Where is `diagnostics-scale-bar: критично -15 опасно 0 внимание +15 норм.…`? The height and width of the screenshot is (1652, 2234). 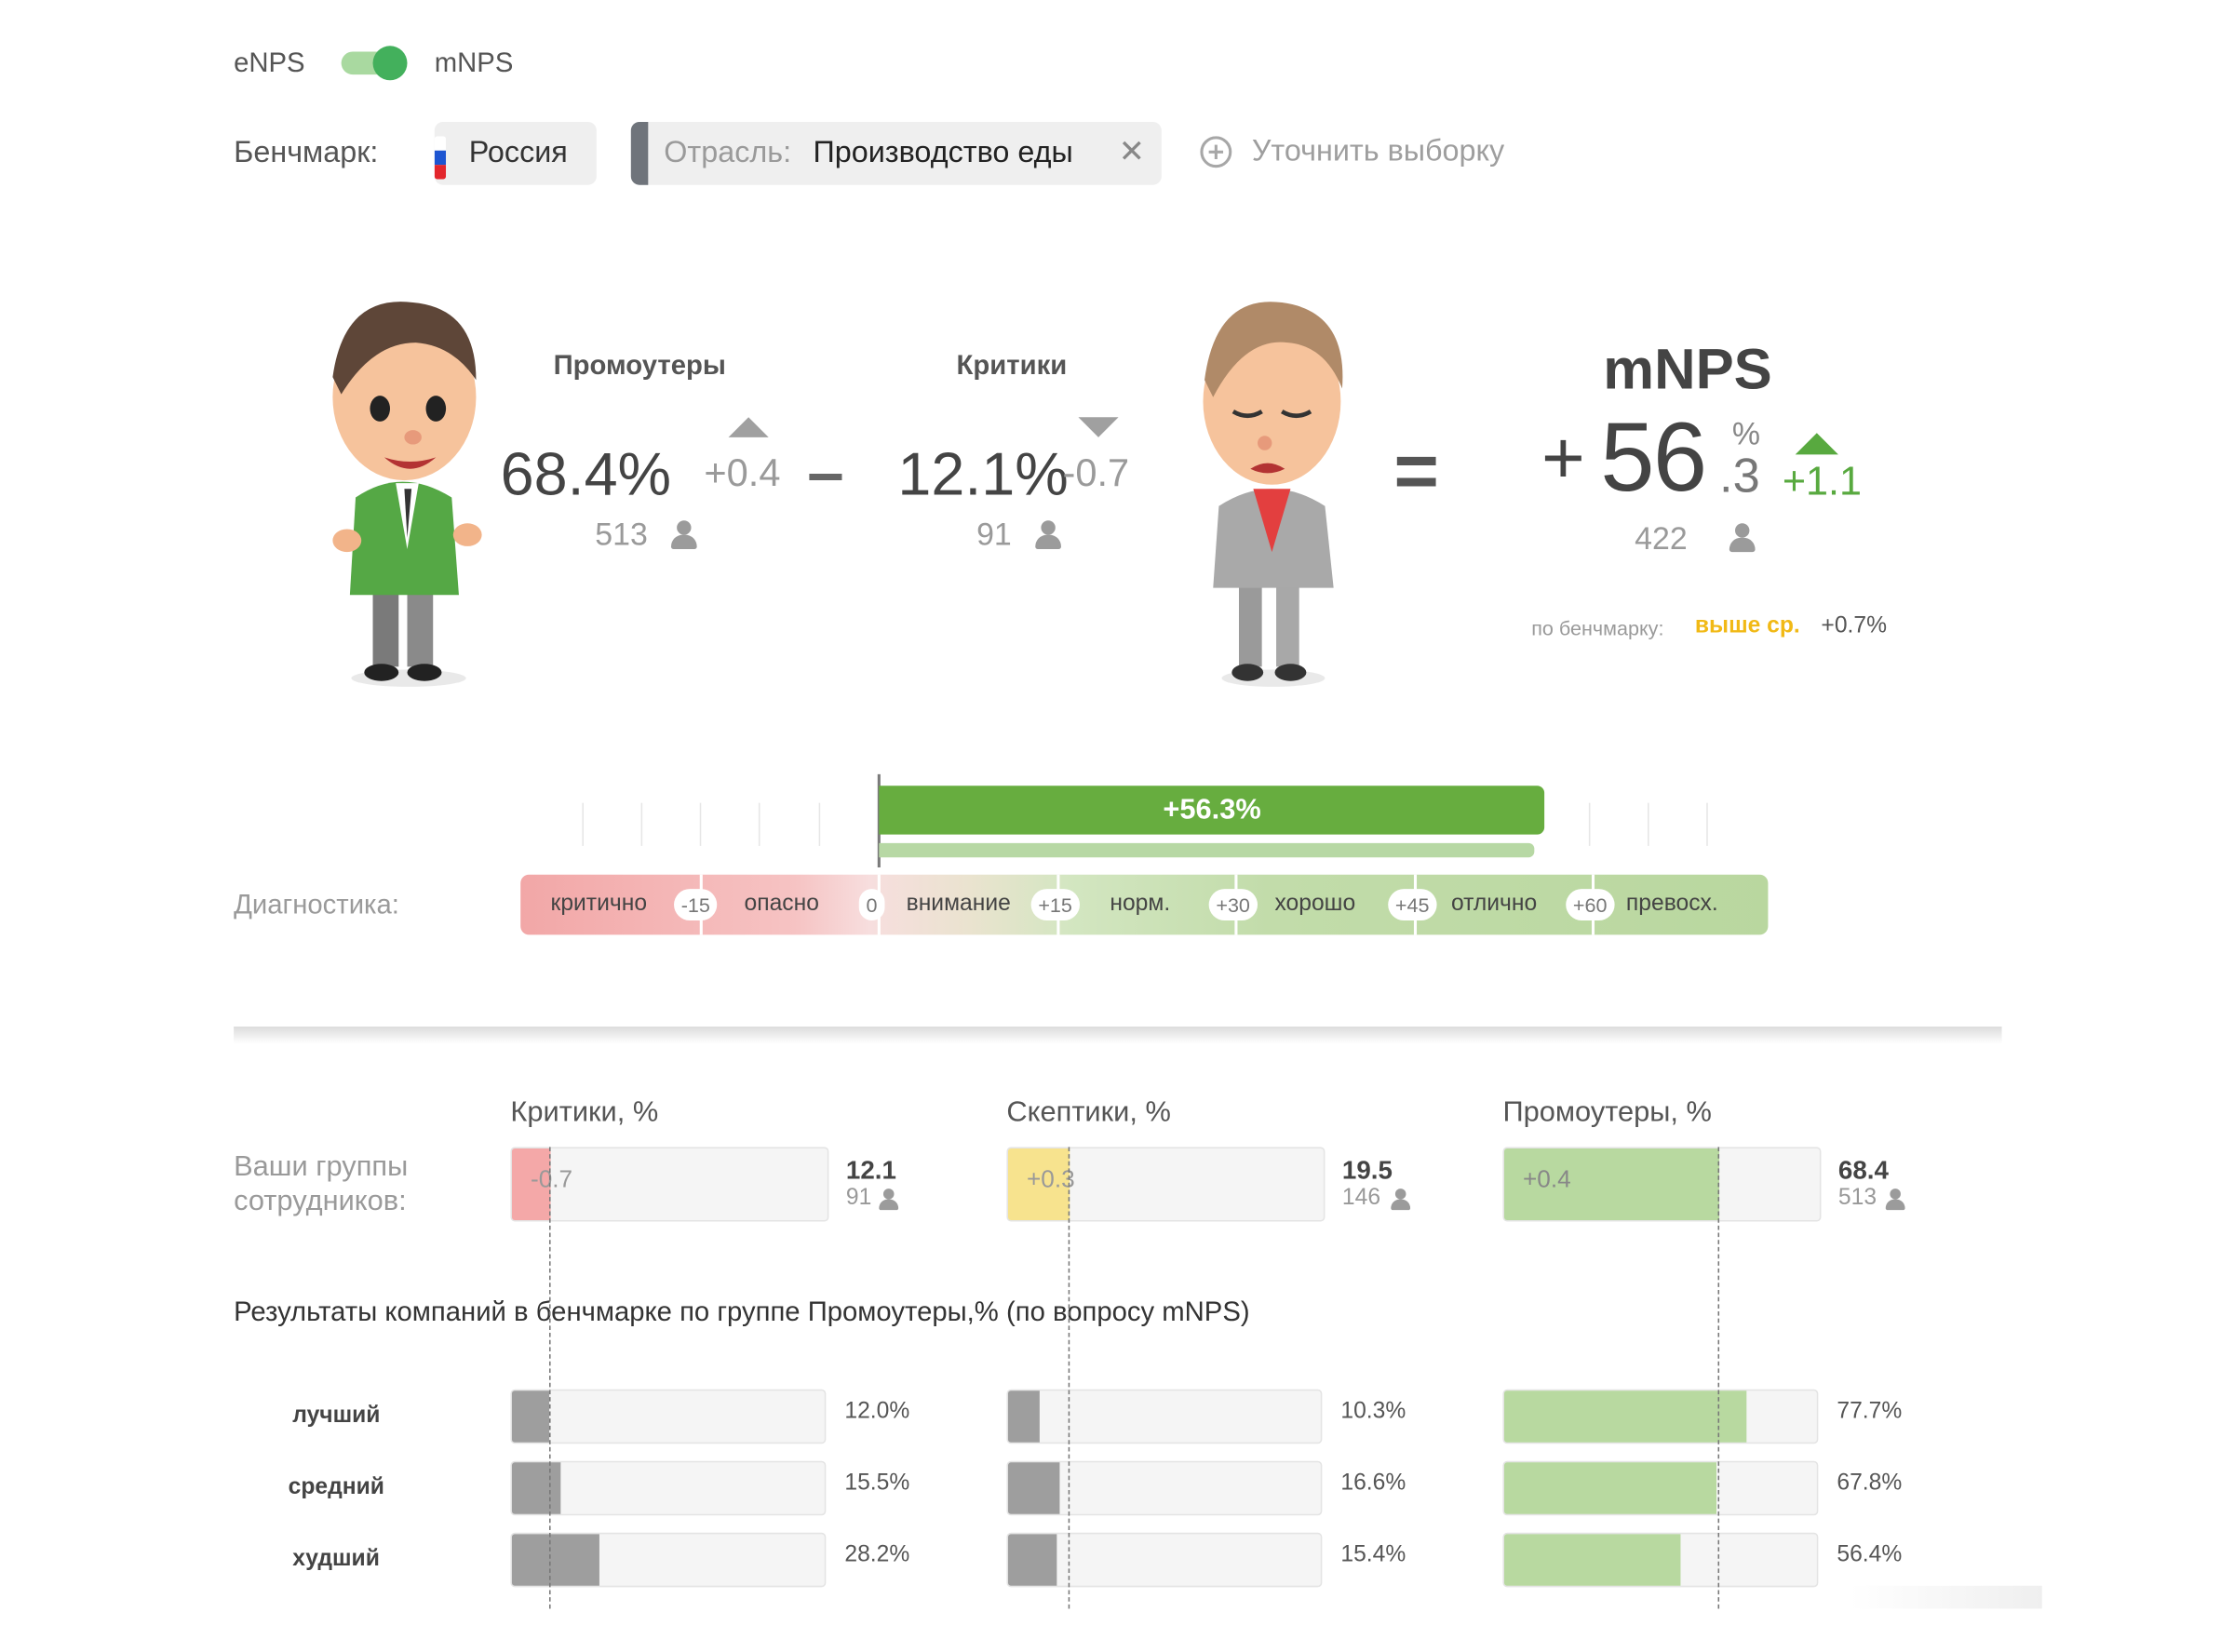 diagnostics-scale-bar: критично -15 опасно 0 внимание +15 норм.… is located at coordinates (1144, 905).